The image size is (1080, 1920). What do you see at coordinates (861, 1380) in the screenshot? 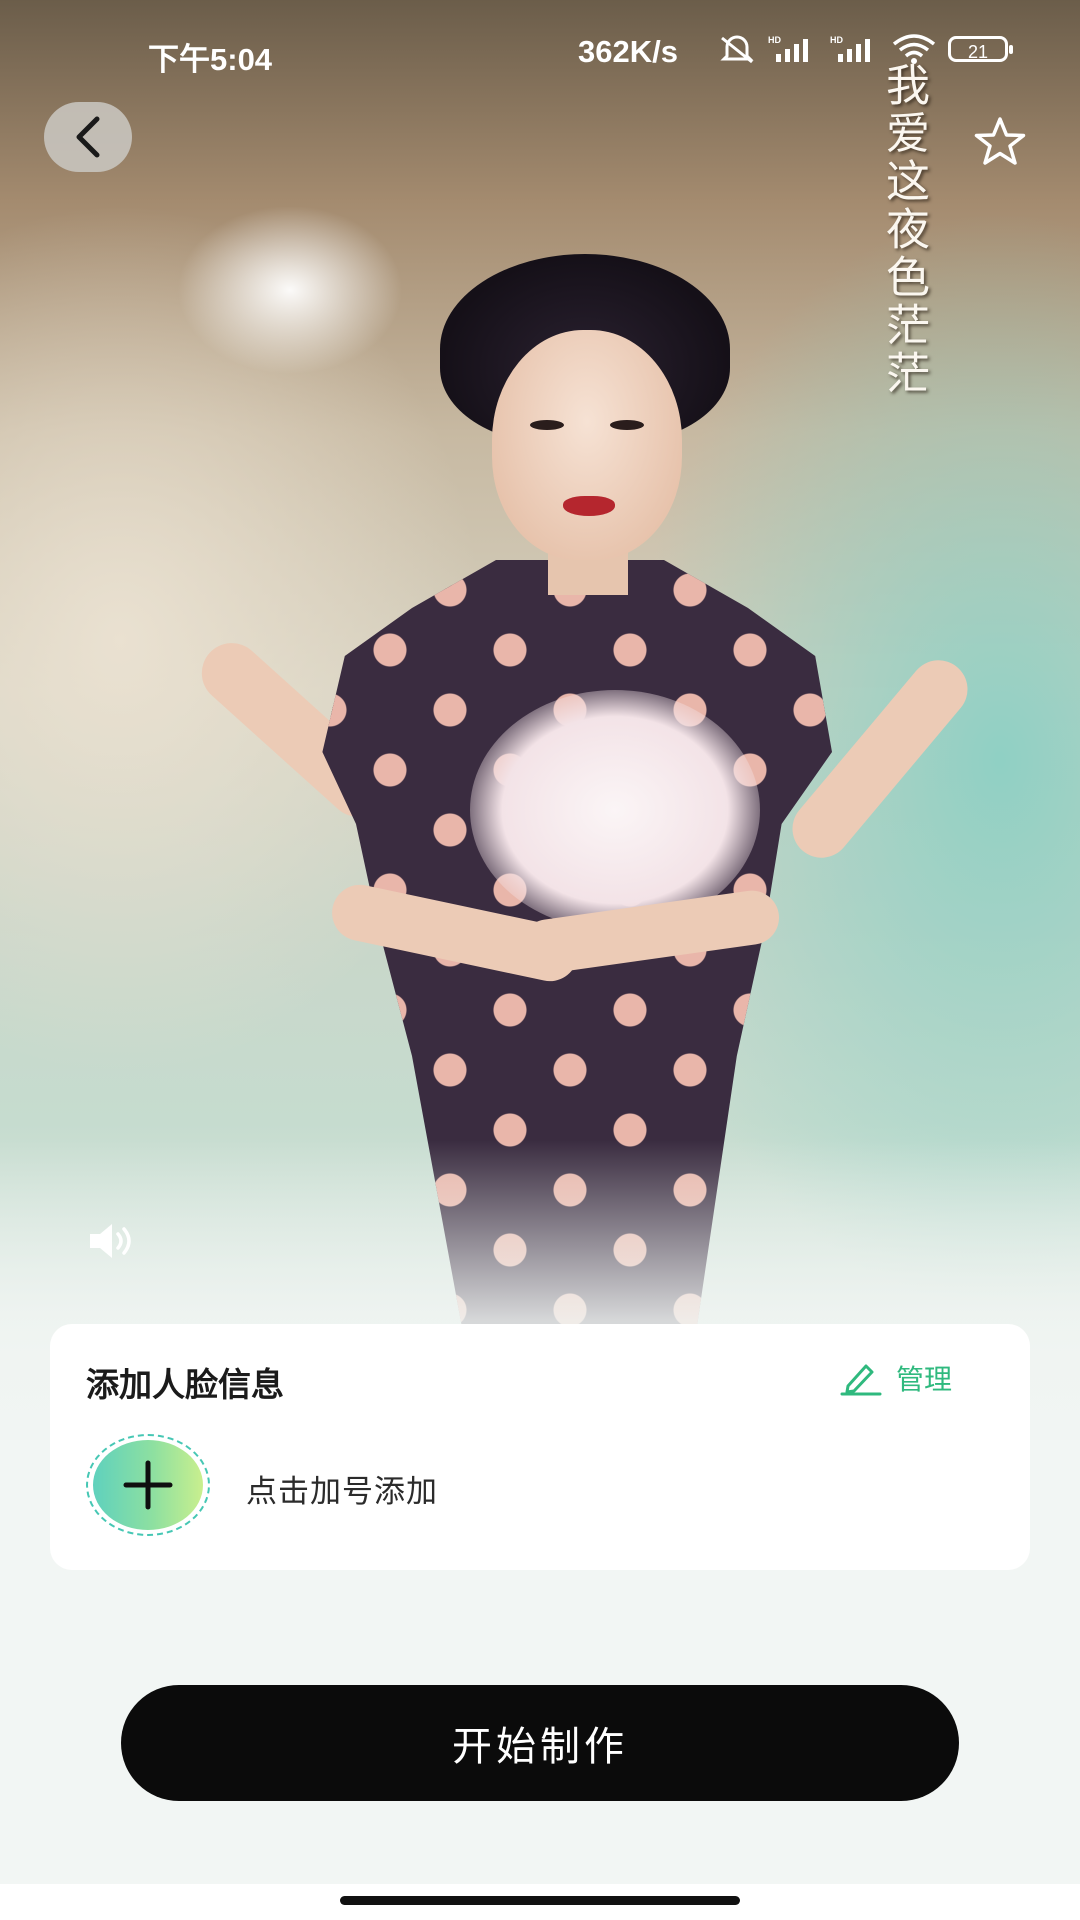
I see `edit-icon` at bounding box center [861, 1380].